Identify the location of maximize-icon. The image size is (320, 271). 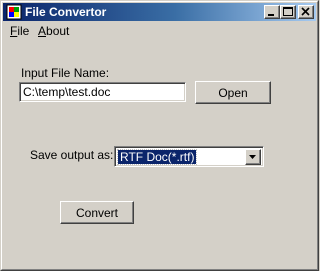
(288, 11).